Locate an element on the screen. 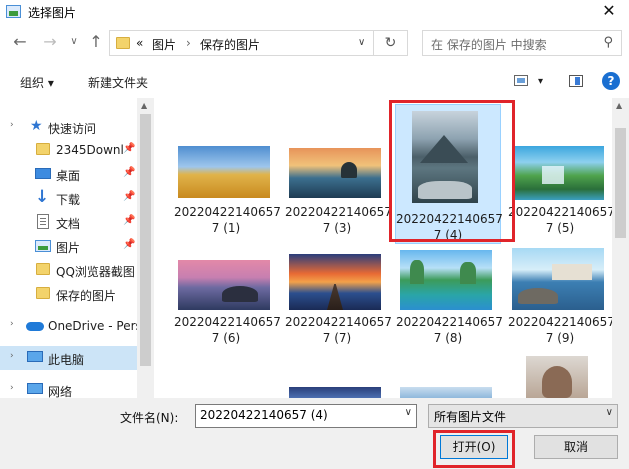 The width and height of the screenshot is (629, 469). file-name-line2: 7 (3) is located at coordinates (337, 228).